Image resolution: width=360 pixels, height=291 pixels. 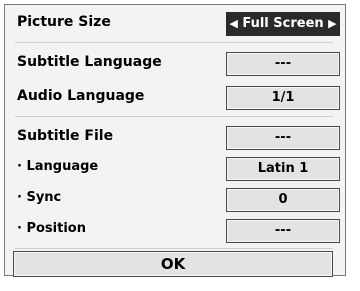 I want to click on audio-language-field: 1/1, so click(x=283, y=98).